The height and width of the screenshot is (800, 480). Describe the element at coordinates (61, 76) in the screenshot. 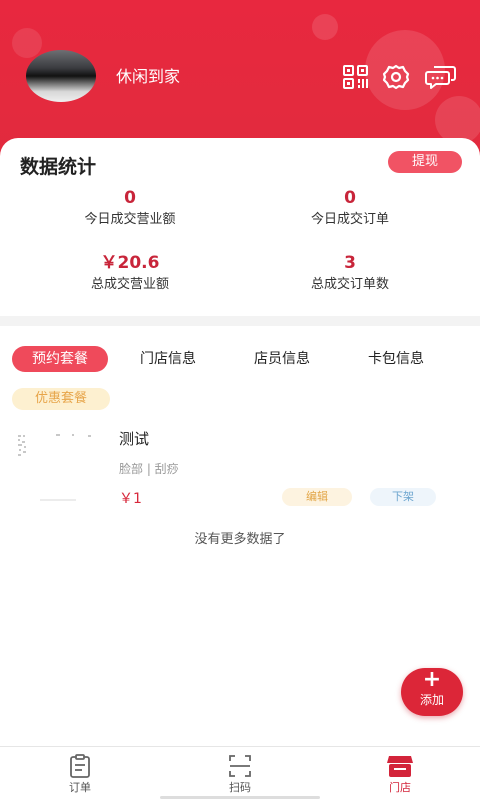

I see `avatar` at that location.